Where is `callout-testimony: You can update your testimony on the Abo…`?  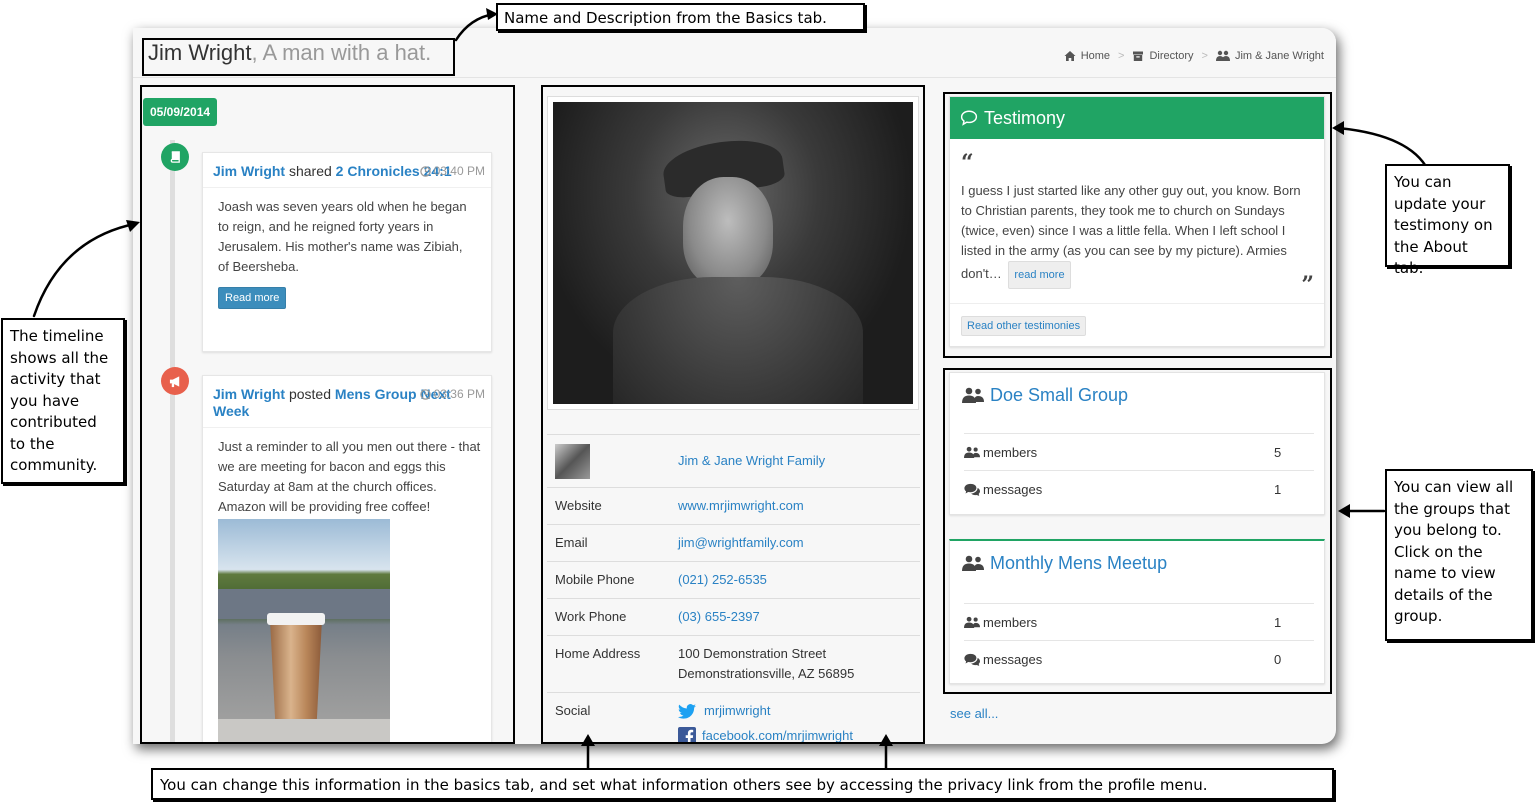
callout-testimony: You can update your testimony on the Abo… is located at coordinates (1447, 220).